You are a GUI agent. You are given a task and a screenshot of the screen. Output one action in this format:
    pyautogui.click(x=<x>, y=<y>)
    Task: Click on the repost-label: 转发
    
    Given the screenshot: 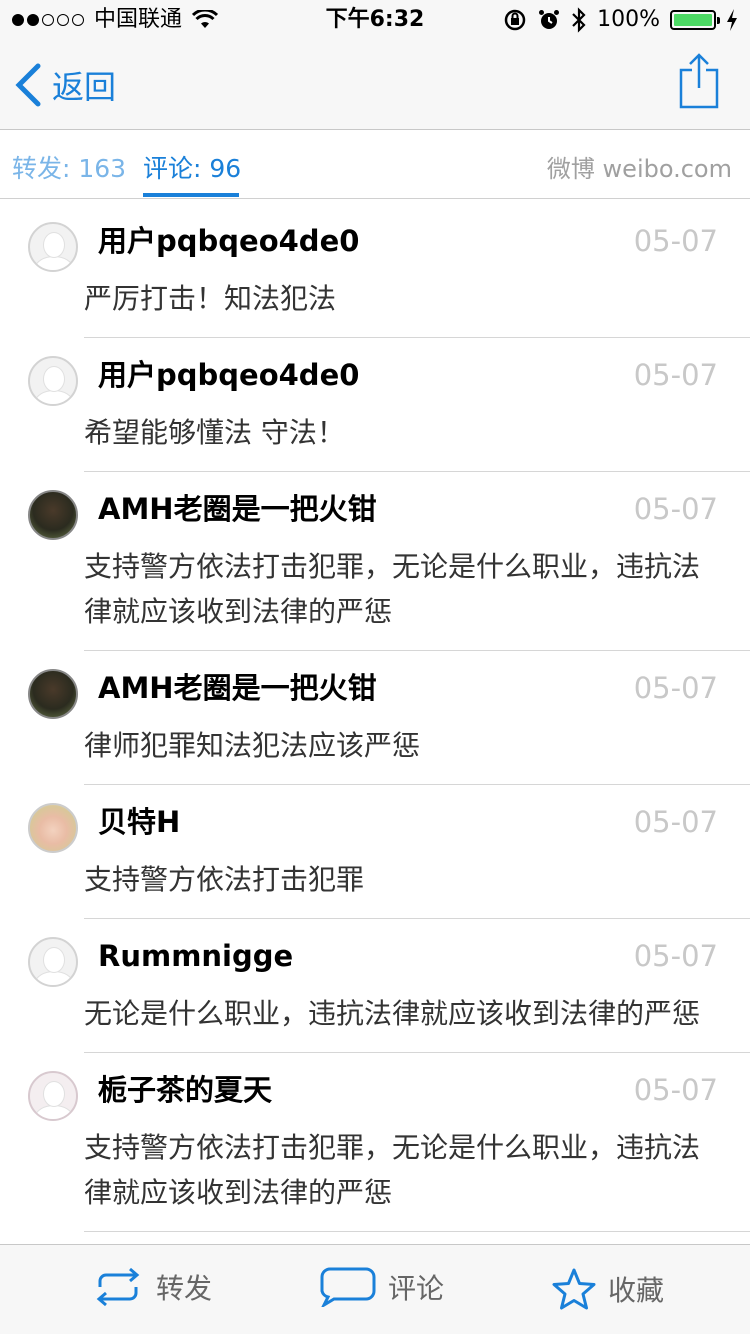 What is the action you would take?
    pyautogui.click(x=184, y=1288)
    